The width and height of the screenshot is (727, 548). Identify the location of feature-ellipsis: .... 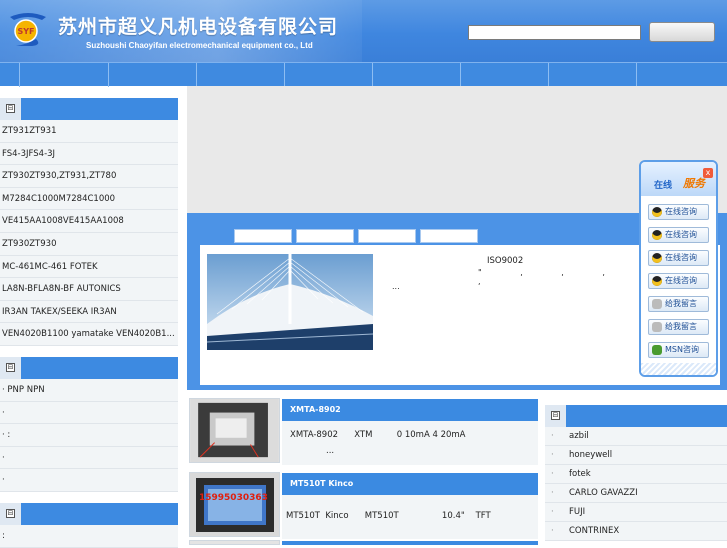
(396, 286).